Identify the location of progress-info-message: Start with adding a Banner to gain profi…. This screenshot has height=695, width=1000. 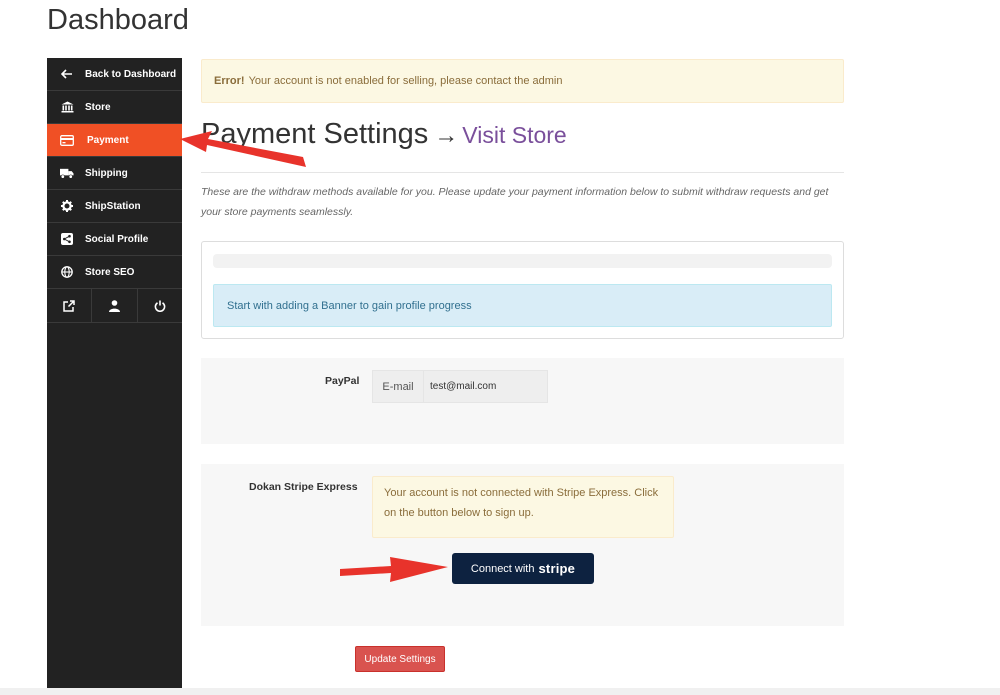
(522, 305).